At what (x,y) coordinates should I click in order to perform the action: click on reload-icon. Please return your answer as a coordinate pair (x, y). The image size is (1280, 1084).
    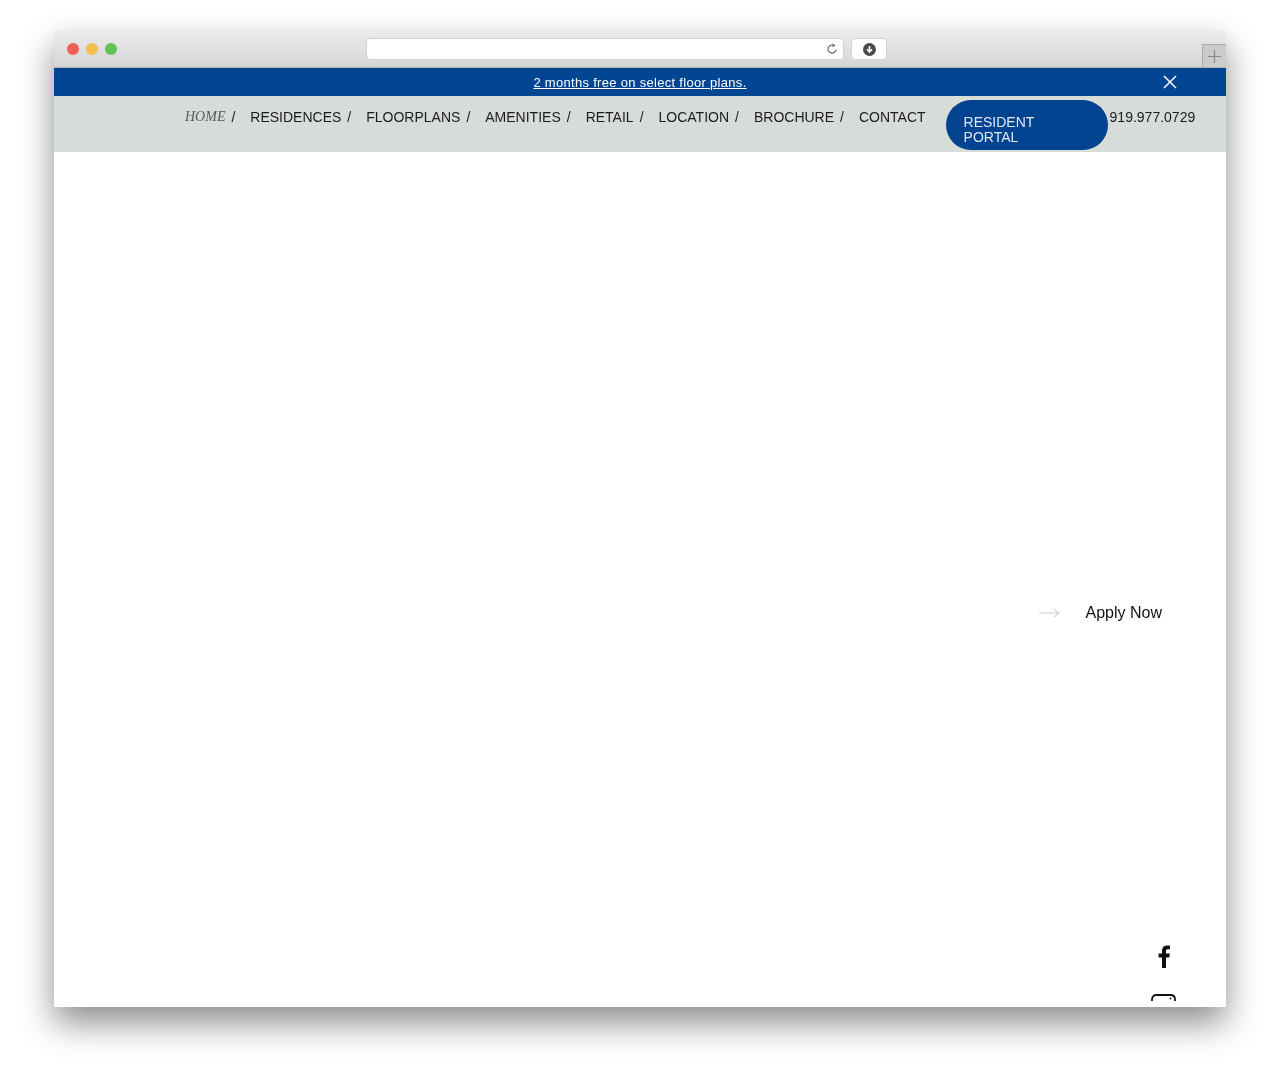
    Looking at the image, I should click on (832, 49).